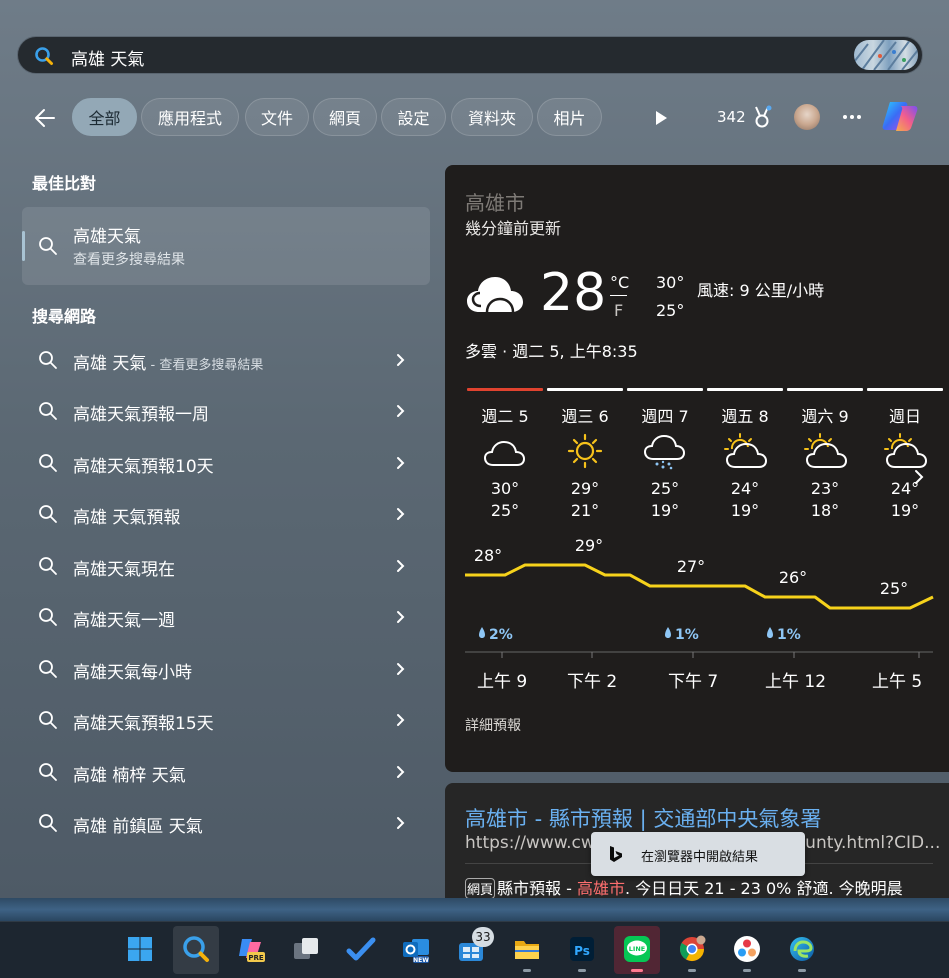  I want to click on best-match-subtitle: 查看更多搜尋結果, so click(129, 260).